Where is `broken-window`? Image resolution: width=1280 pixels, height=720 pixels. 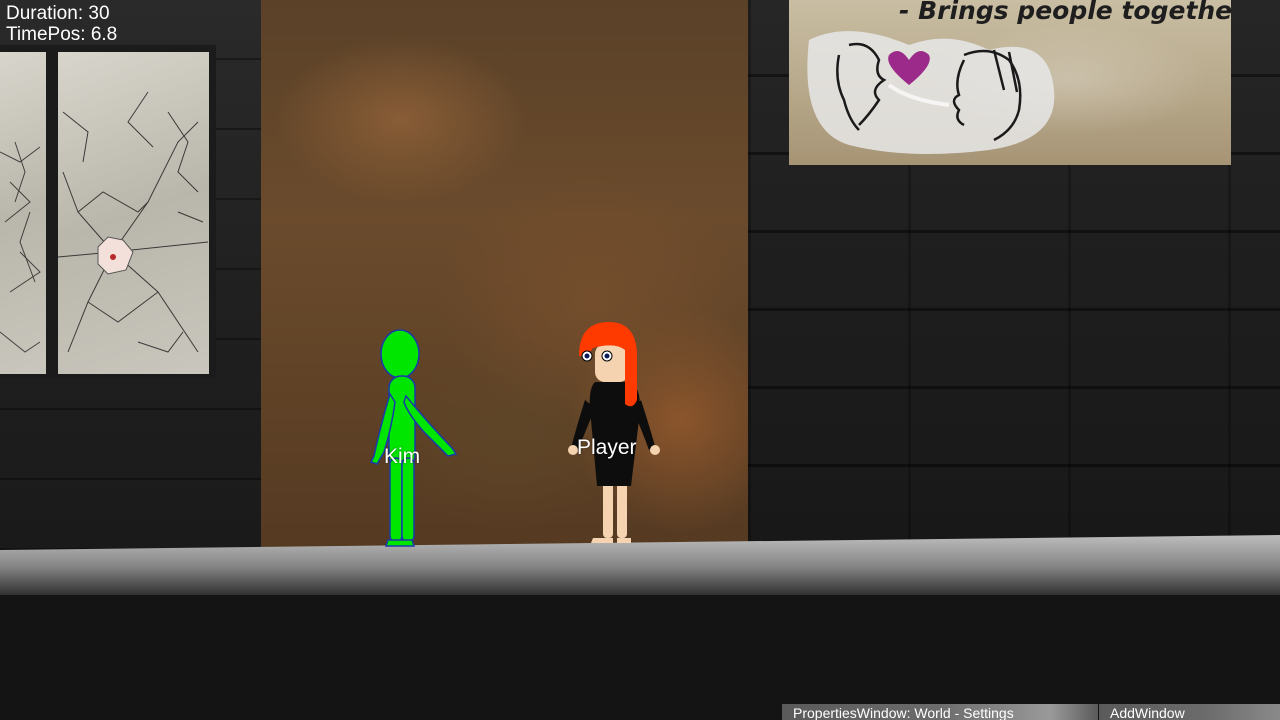
broken-window is located at coordinates (108, 211).